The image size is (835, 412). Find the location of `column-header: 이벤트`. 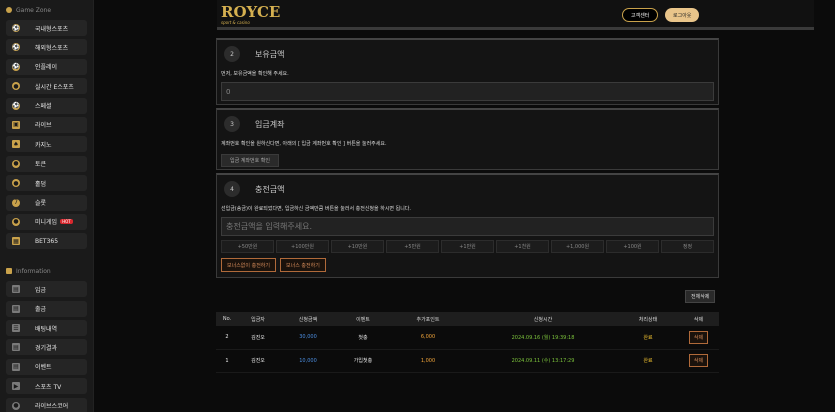

column-header: 이벤트 is located at coordinates (363, 319).